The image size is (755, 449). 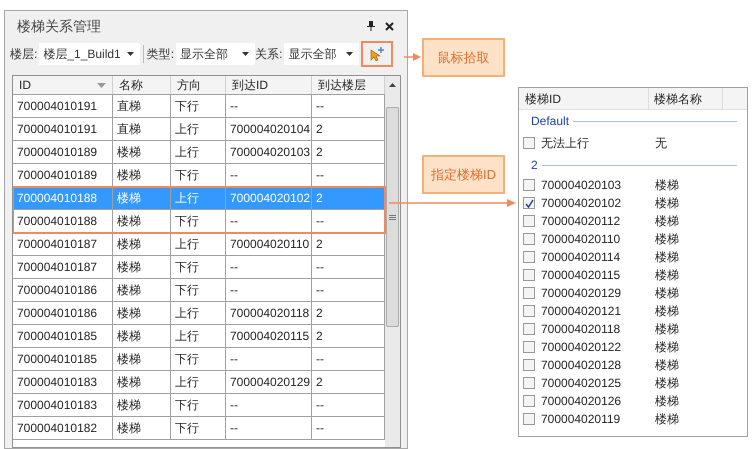 I want to click on relation-label: 关系:, so click(x=268, y=54).